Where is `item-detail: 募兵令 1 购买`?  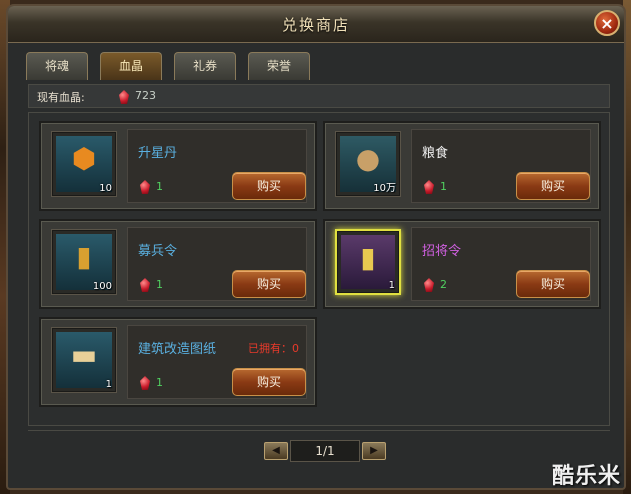 item-detail: 募兵令 1 购买 is located at coordinates (217, 264).